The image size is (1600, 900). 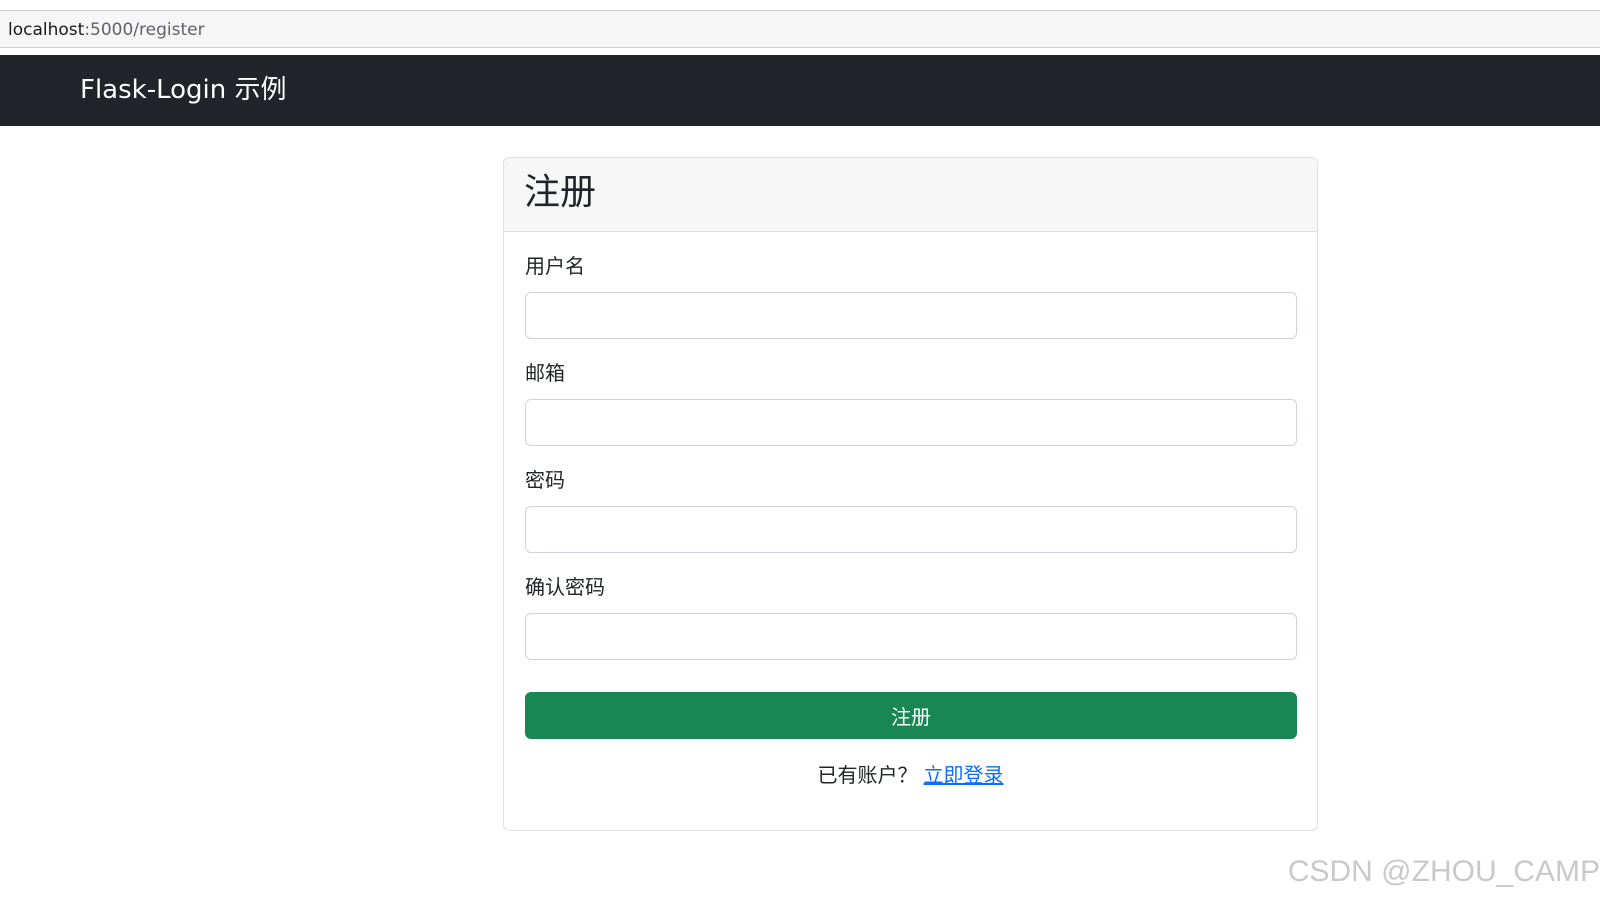 What do you see at coordinates (144, 30) in the screenshot?
I see `url-path: :5000/register` at bounding box center [144, 30].